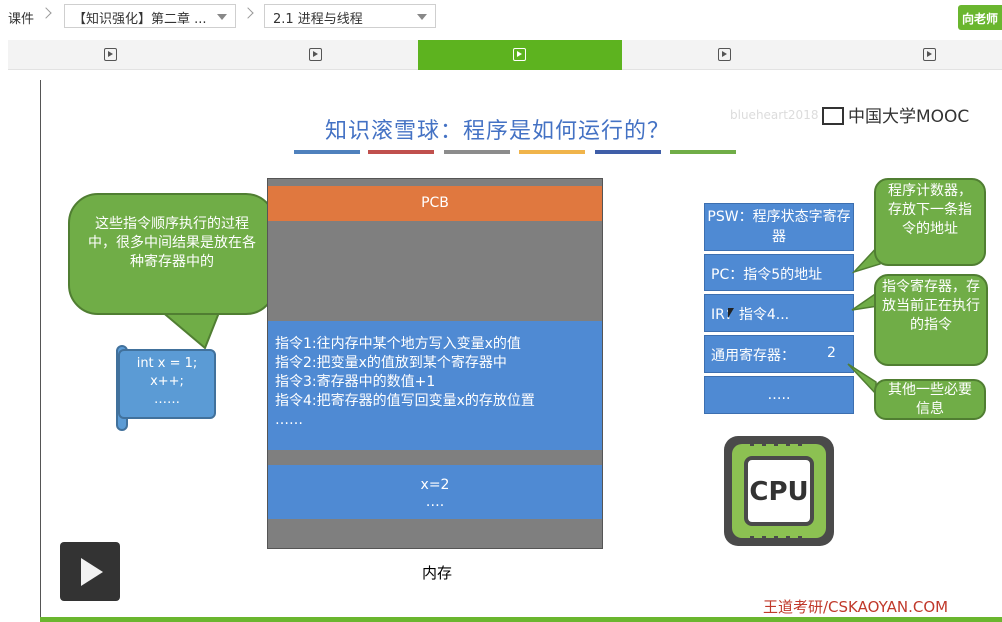 The width and height of the screenshot is (1002, 622). Describe the element at coordinates (779, 395) in the screenshot. I see `more-registers: …..` at that location.